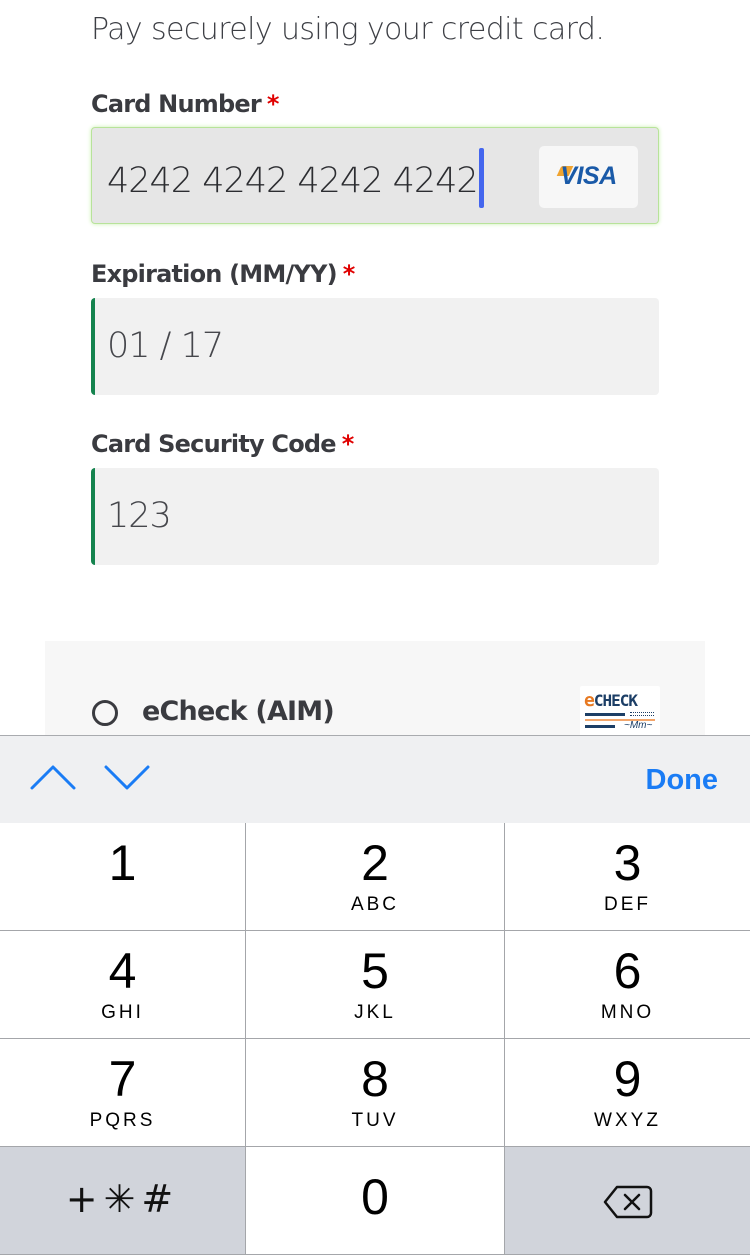  I want to click on card-number-input: 4242 4242 4242 4242 VISA, so click(375, 175).